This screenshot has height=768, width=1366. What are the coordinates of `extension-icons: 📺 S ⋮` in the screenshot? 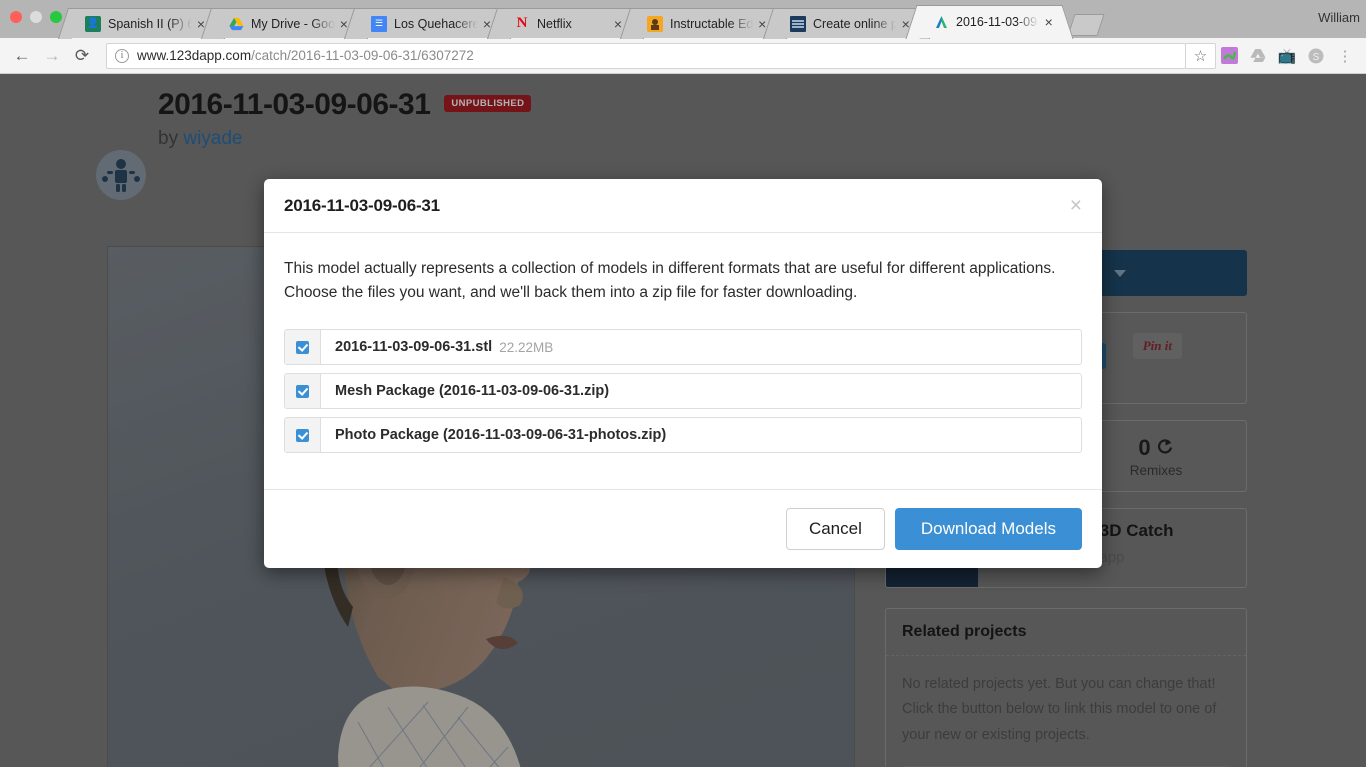 It's located at (1287, 56).